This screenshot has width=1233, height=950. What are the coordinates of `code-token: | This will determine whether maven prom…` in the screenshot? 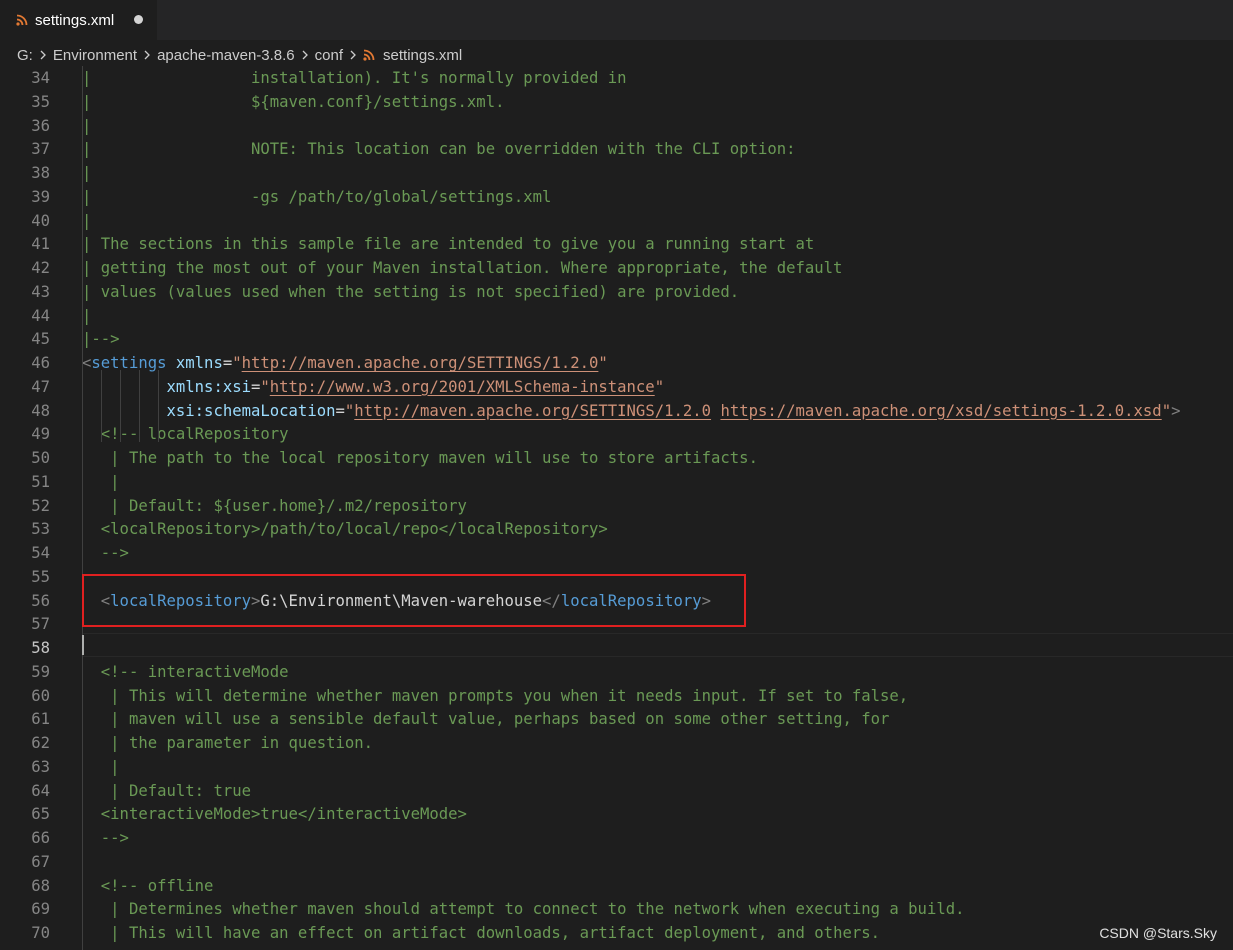 It's located at (509, 695).